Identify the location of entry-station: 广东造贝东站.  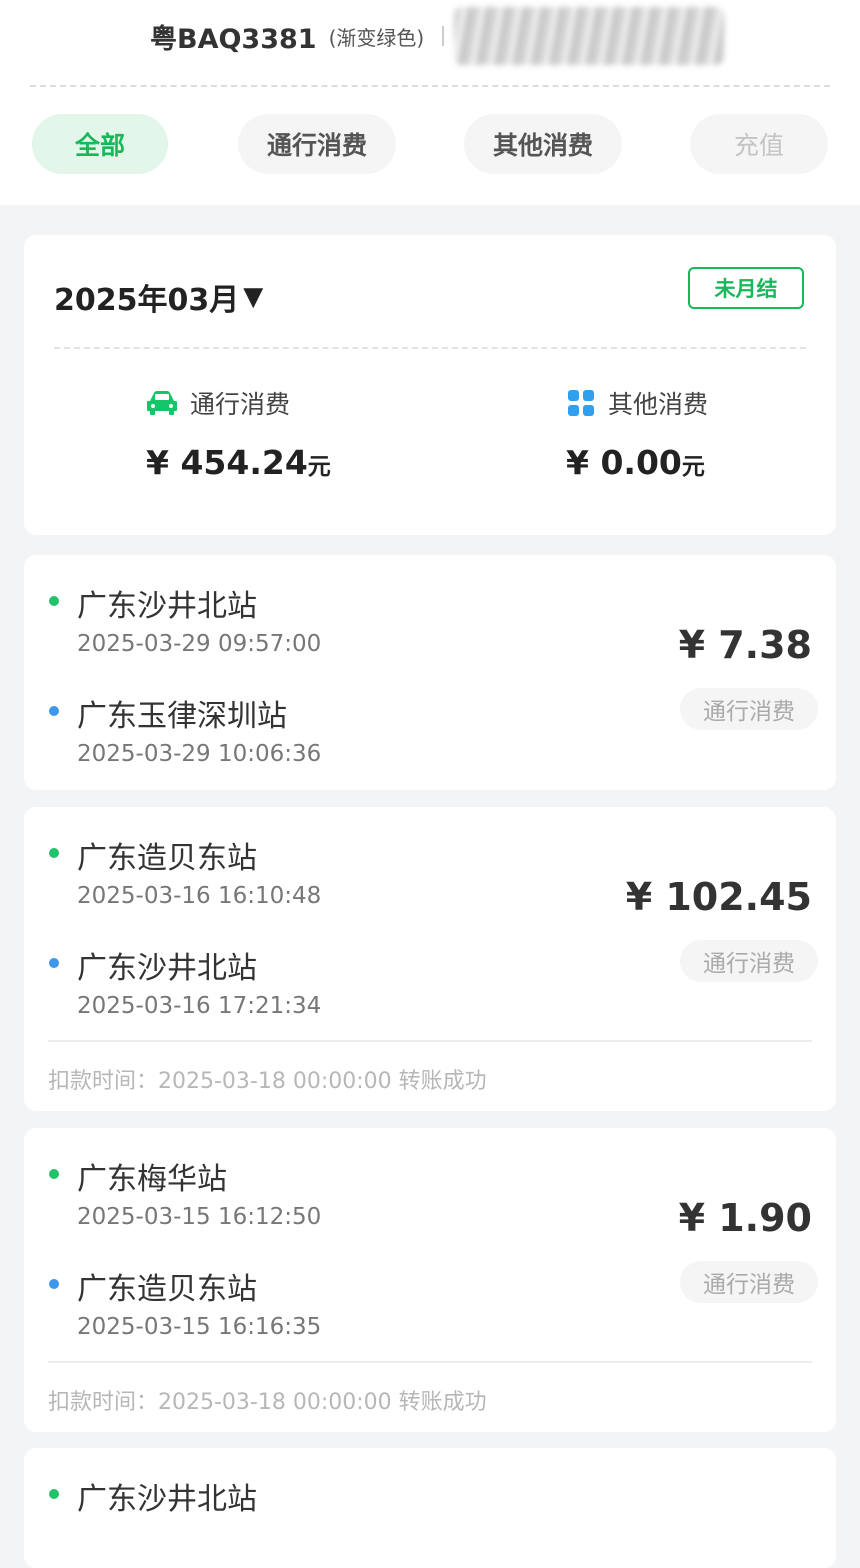
(167, 858).